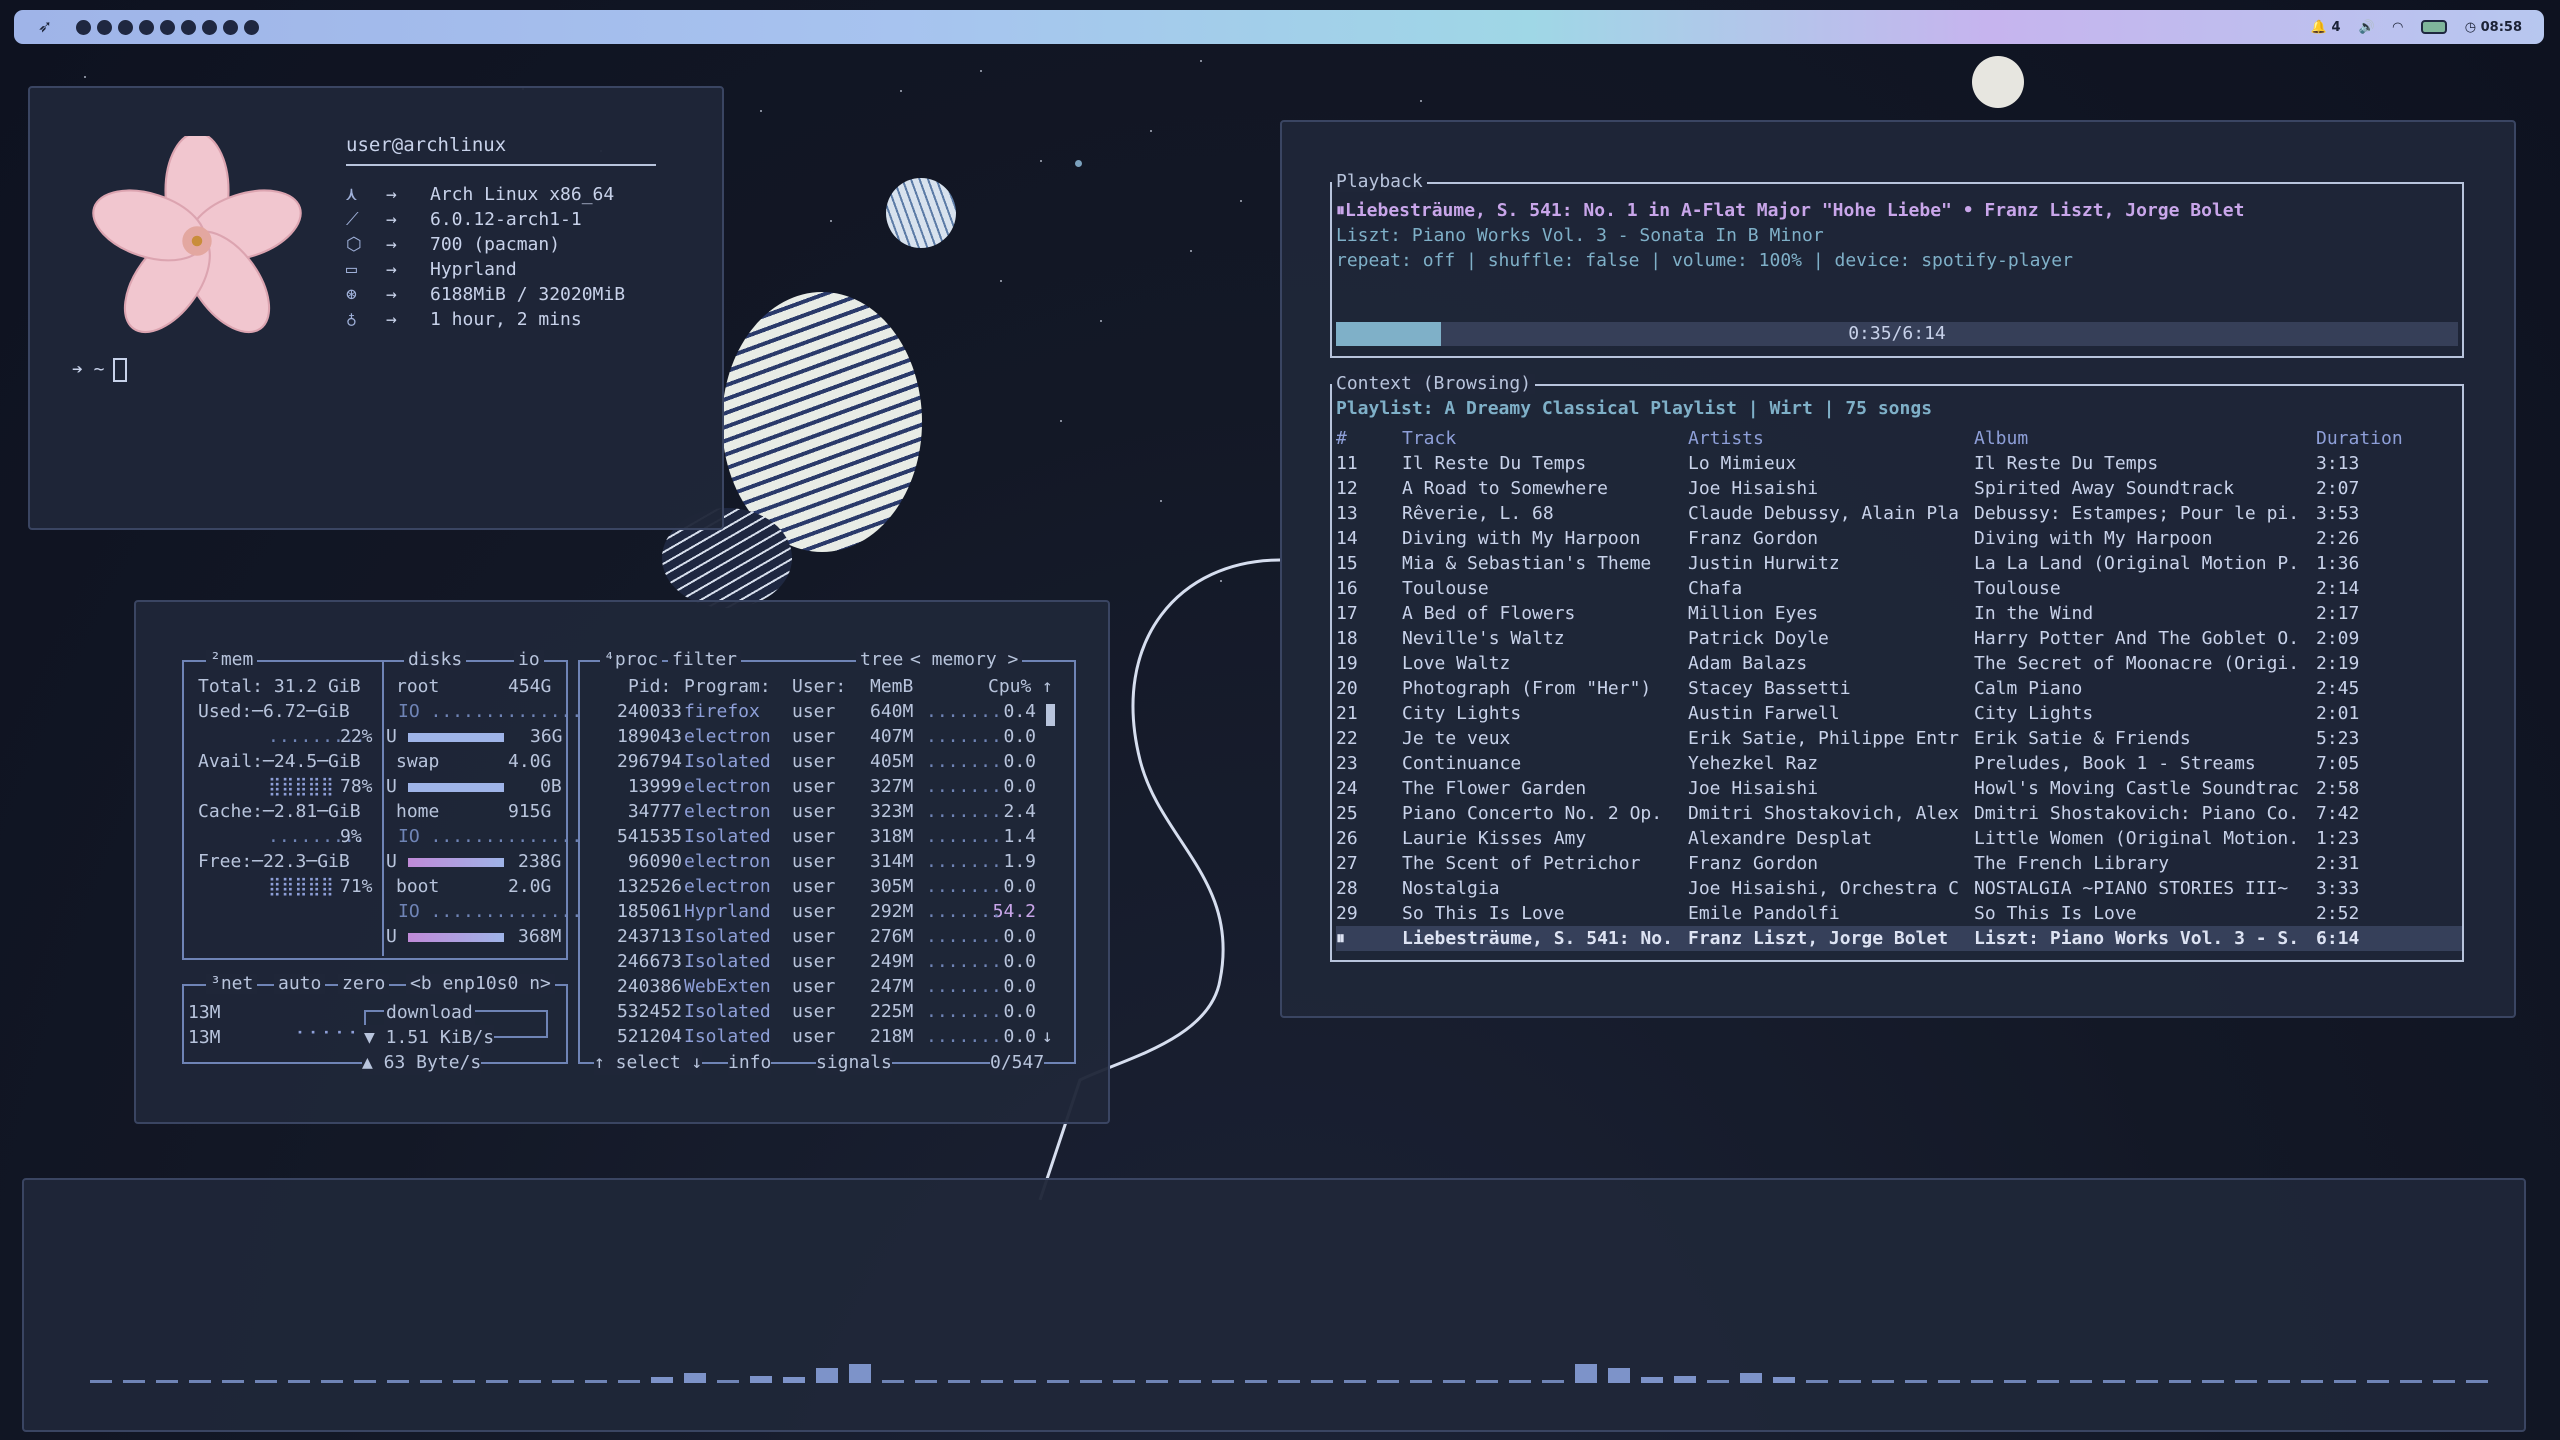 This screenshot has height=1440, width=2560. What do you see at coordinates (1527, 563) in the screenshot?
I see `track-title: Mia & Sebastian's Theme` at bounding box center [1527, 563].